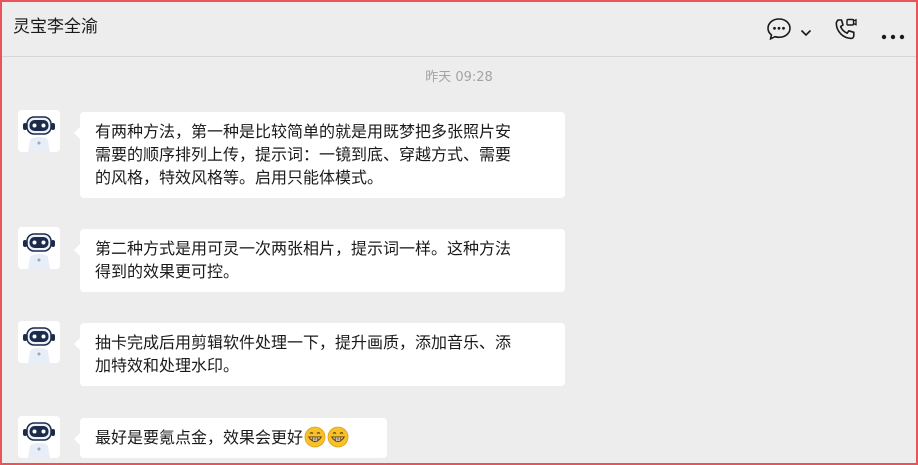 This screenshot has height=465, width=918. I want to click on message-line: 需要的顺序排列上传，提示词：一镜到底、穿越方式、需要, so click(303, 154).